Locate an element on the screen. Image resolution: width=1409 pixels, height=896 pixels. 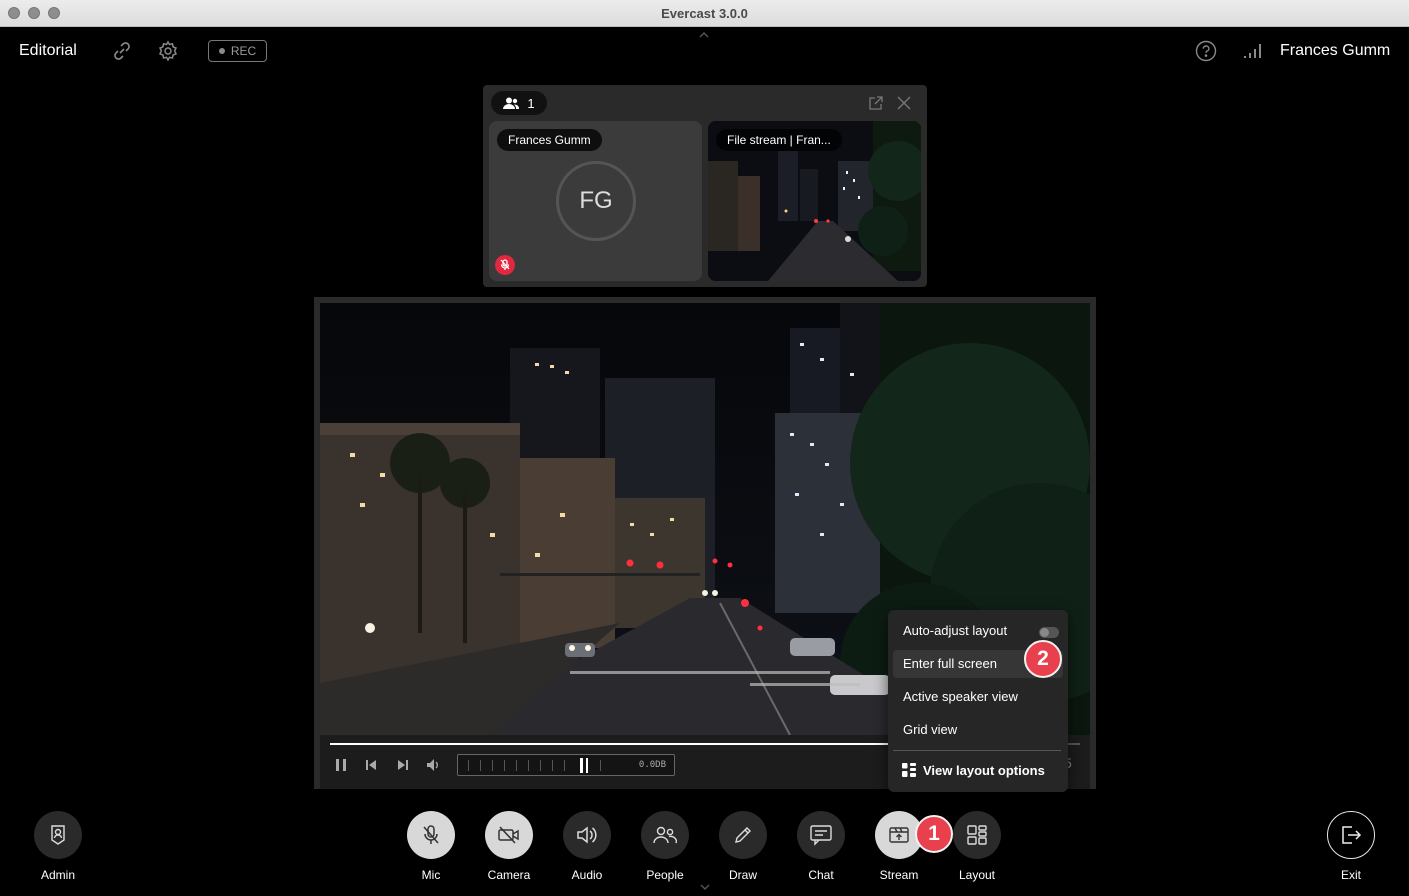
db-readout: 0.0DB is located at coordinates (652, 765).